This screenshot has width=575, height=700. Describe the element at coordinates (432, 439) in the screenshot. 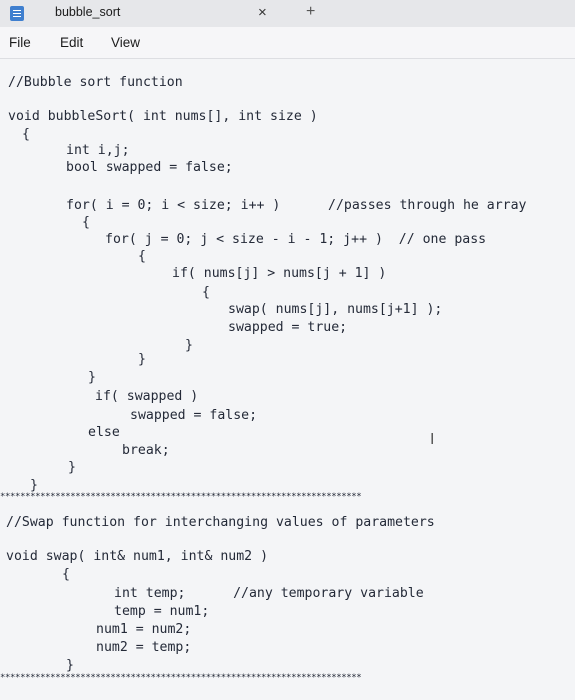

I see `text-cursor-icon: I` at that location.